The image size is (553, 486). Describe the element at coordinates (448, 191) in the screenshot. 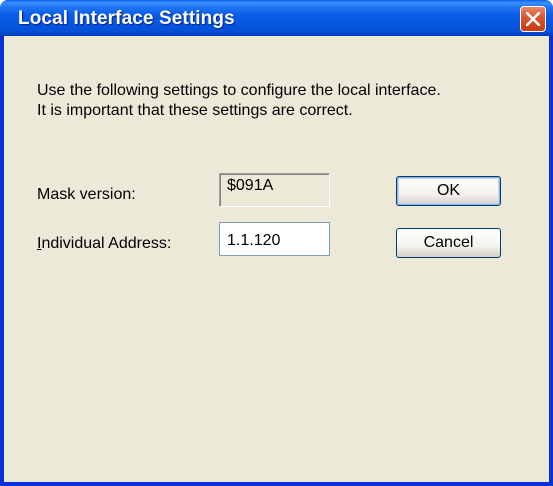

I see `ok-button: OK` at that location.